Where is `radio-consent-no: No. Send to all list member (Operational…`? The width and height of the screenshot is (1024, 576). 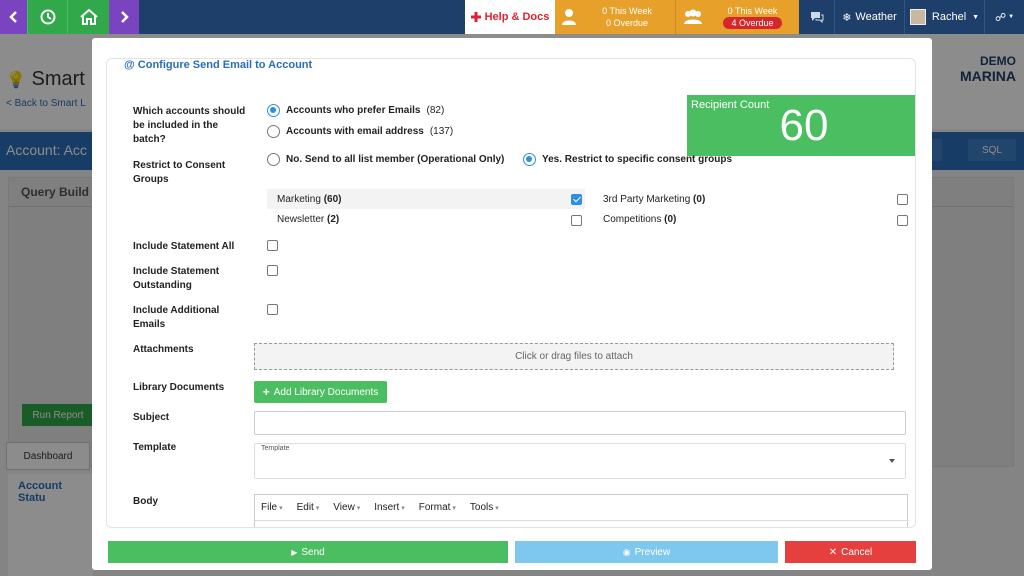 radio-consent-no: No. Send to all list member (Operational… is located at coordinates (385, 159).